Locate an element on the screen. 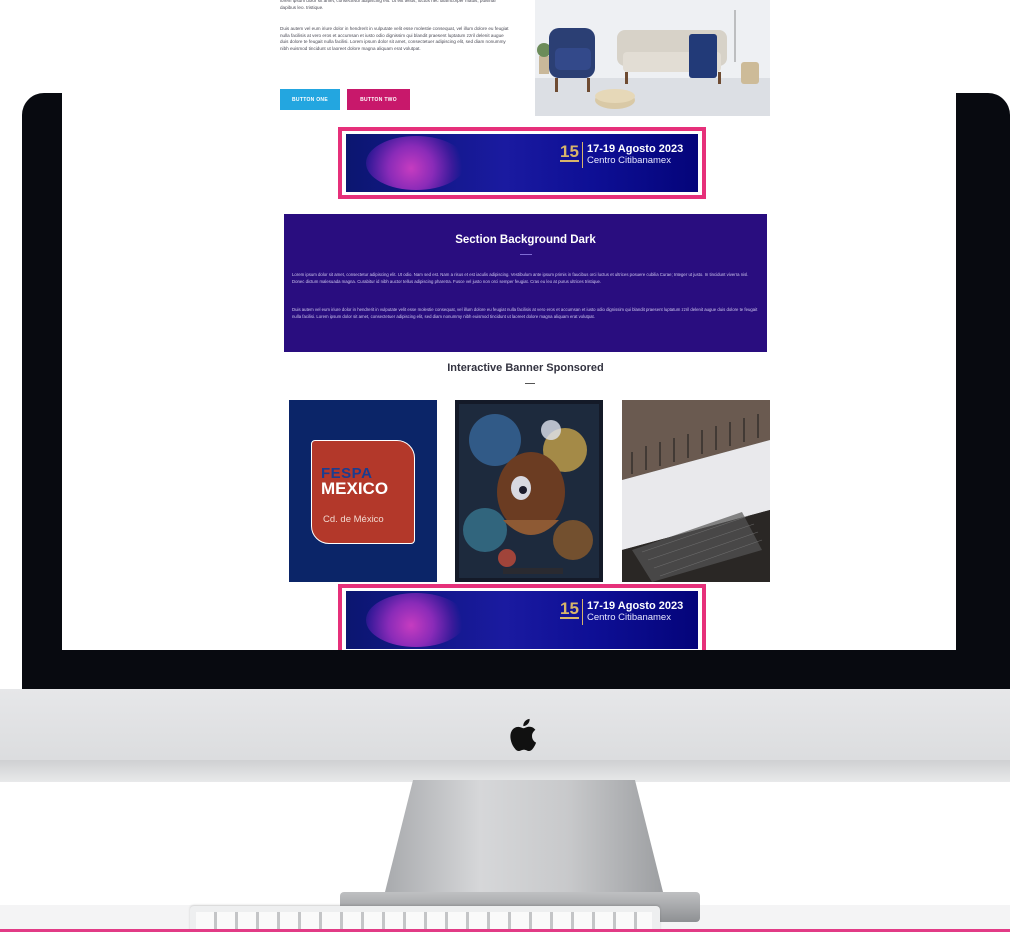  event-banner-bottom: 15 17-19 Agosto 2023 Centro Citibanamex is located at coordinates (522, 617).